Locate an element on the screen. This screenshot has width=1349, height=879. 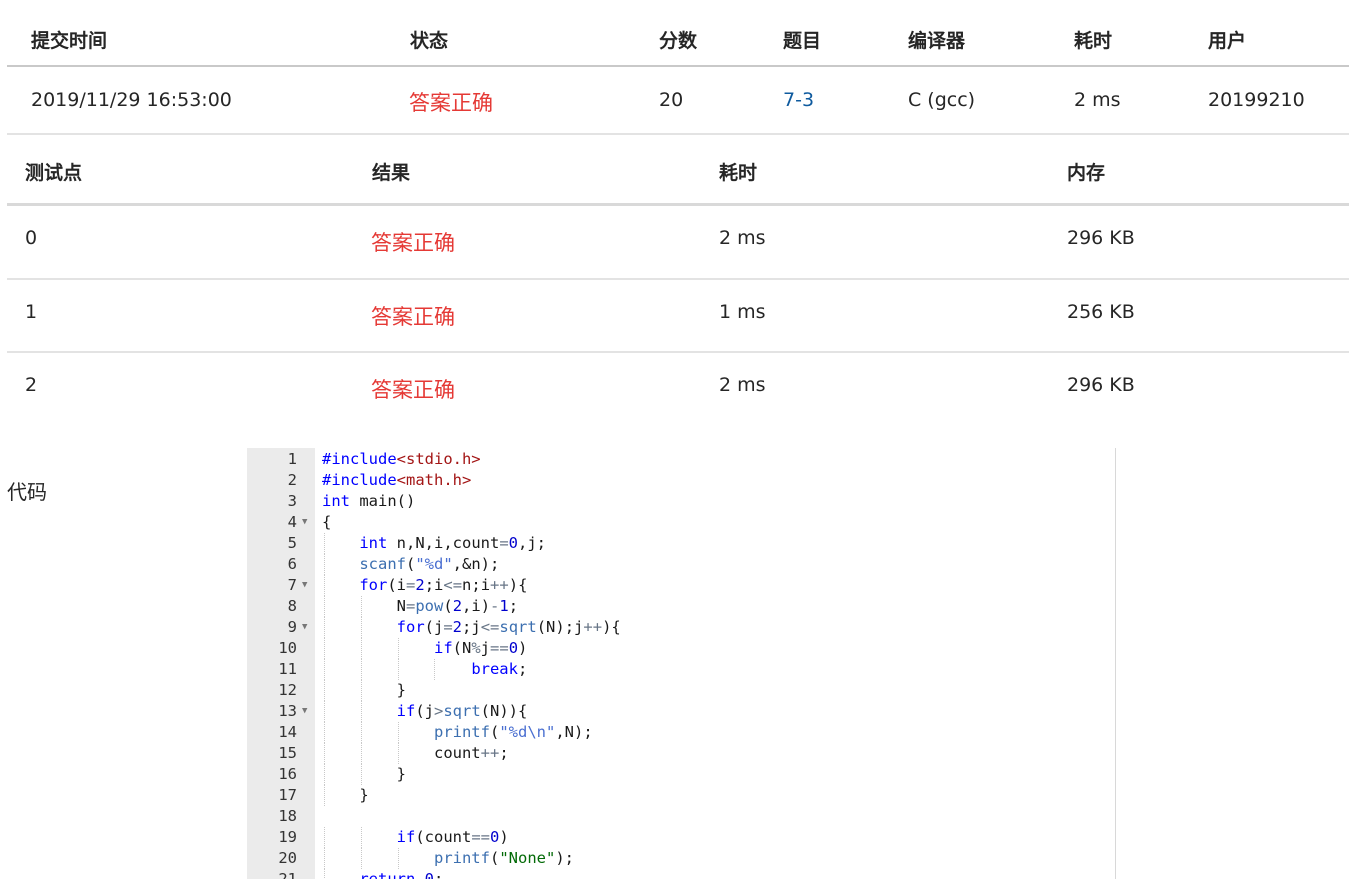
code-line: 9 ▼ for(j=2;j<=sqrt(N);j++){ is located at coordinates (681, 627).